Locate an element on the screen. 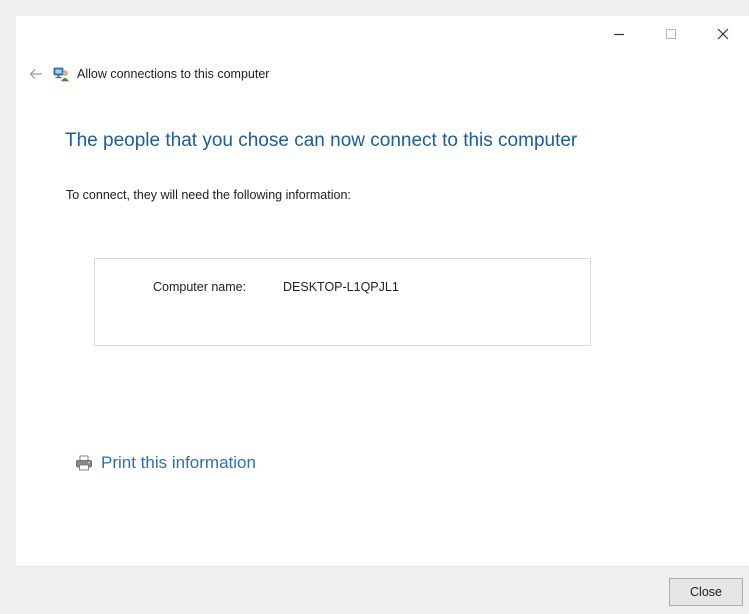 This screenshot has height=614, width=749. printer-icon is located at coordinates (84, 463).